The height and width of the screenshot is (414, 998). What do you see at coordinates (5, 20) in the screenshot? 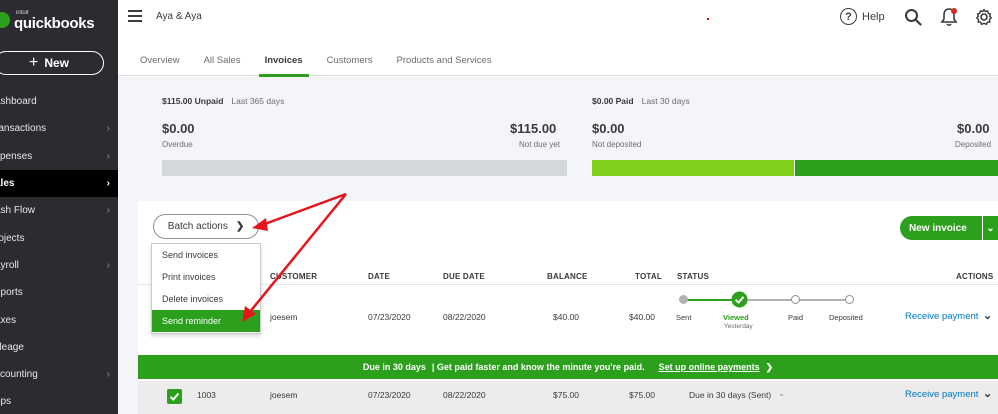
I see `logo-badge-icon` at bounding box center [5, 20].